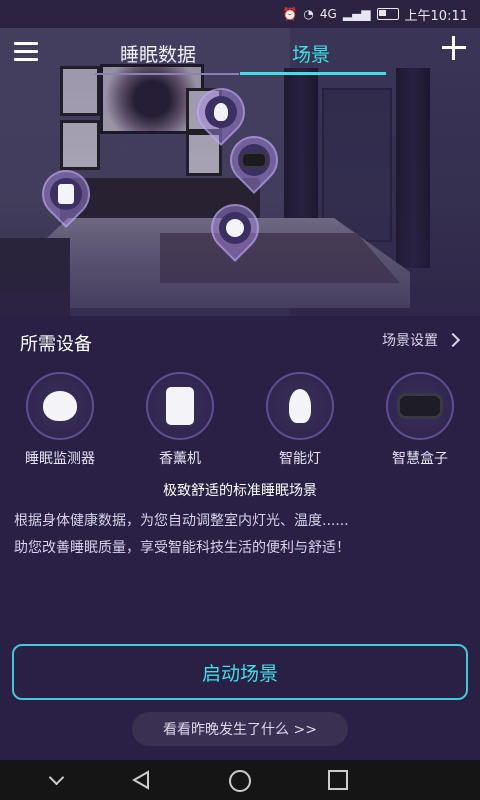 Image resolution: width=480 pixels, height=800 pixels. I want to click on network-type: 4G, so click(328, 14).